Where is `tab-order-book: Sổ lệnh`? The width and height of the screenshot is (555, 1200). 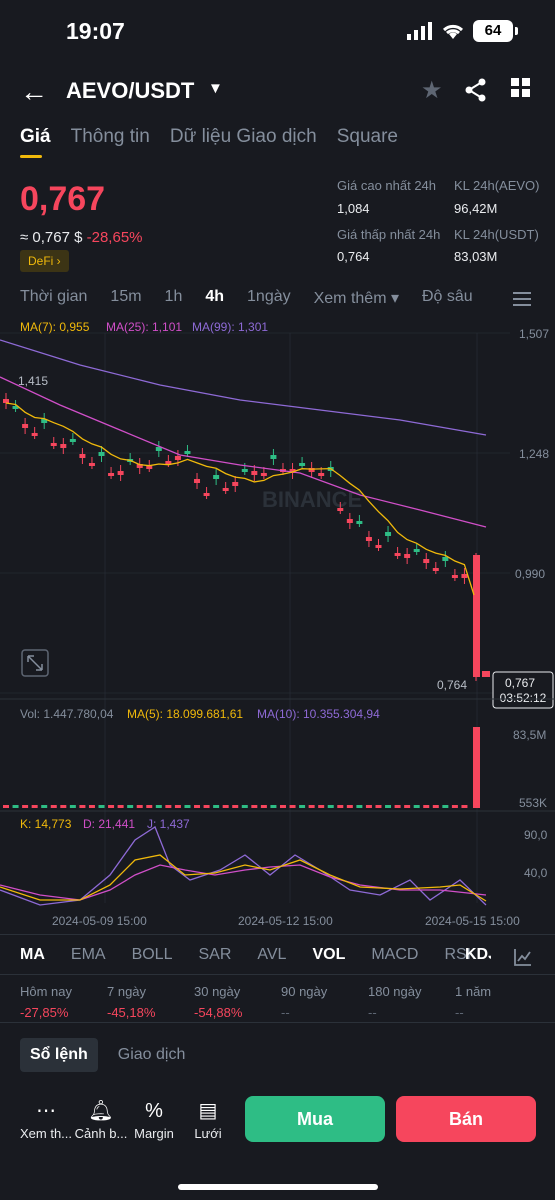
tab-order-book: Sổ lệnh is located at coordinates (59, 1055).